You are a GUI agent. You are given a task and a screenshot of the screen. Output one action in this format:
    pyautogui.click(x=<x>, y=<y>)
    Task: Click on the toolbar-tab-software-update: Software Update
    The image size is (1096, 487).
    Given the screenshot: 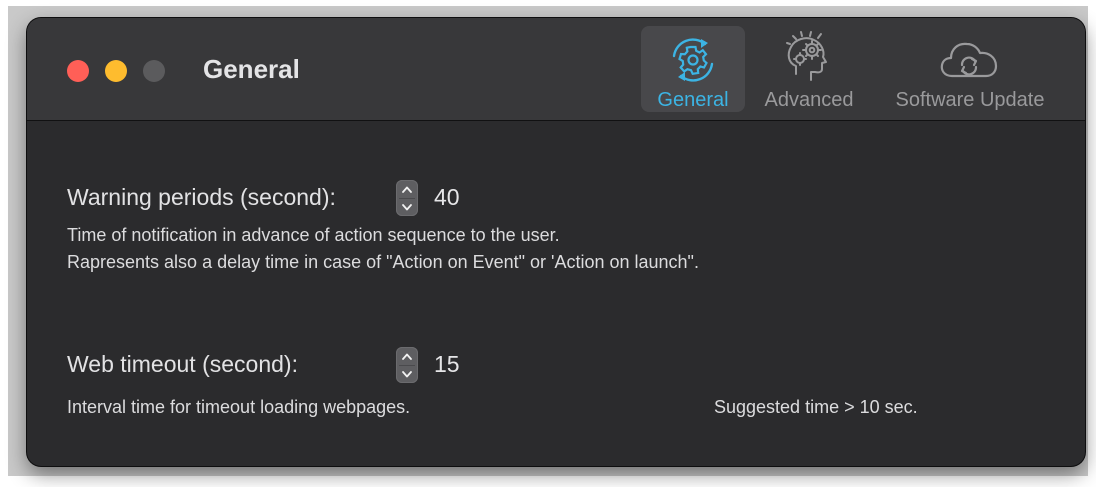 What is the action you would take?
    pyautogui.click(x=970, y=69)
    